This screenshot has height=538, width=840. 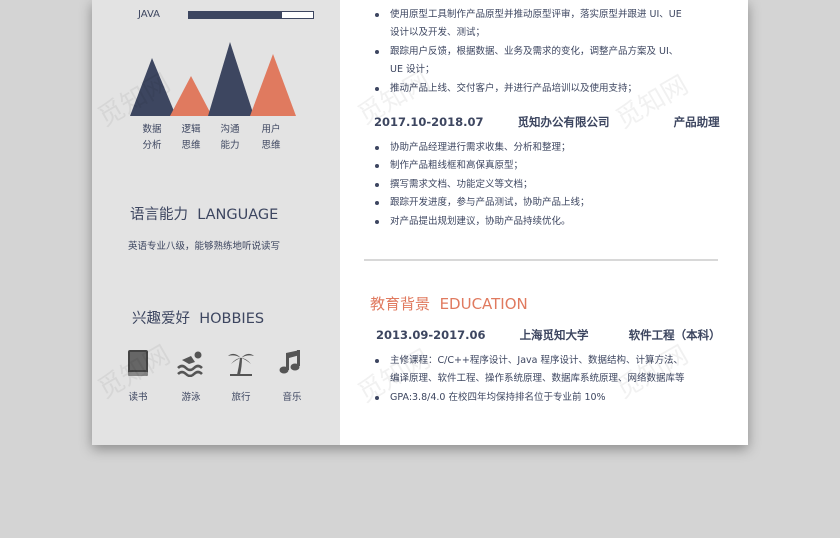 I want to click on education-section-title: 教育背景 EDUCATION, so click(x=449, y=303).